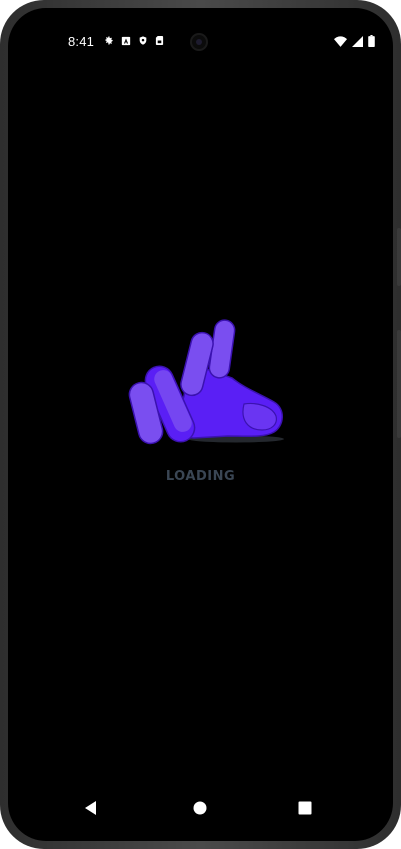  Describe the element at coordinates (399, 384) in the screenshot. I see `power-button` at that location.